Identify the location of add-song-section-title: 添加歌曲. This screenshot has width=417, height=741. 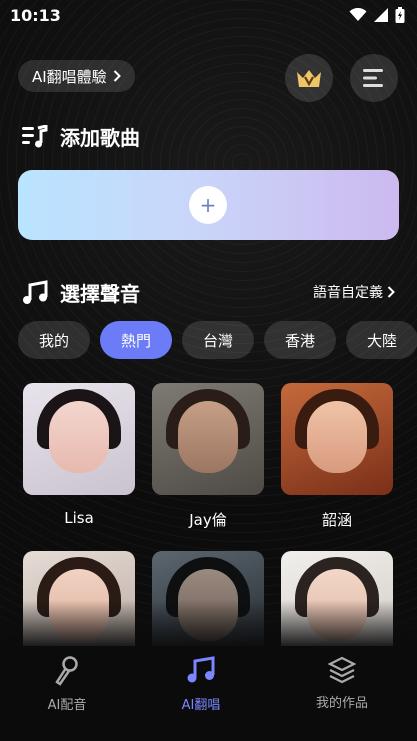
(81, 136).